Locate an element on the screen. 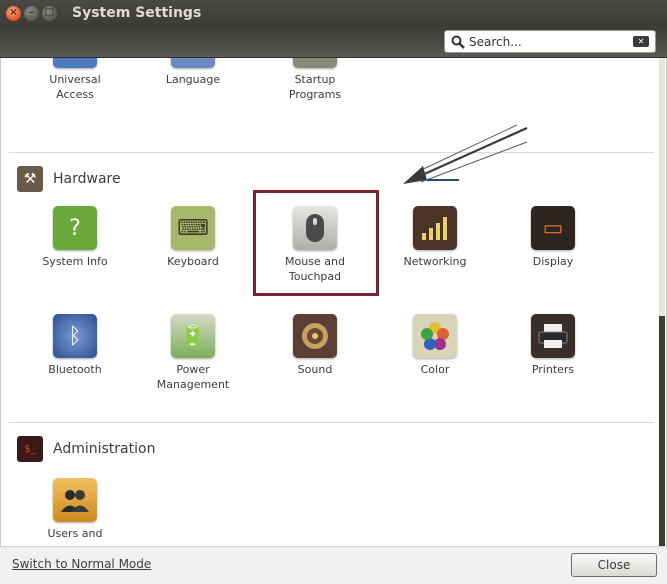 This screenshot has height=584, width=667. annotation-arrow-icon is located at coordinates (465, 154).